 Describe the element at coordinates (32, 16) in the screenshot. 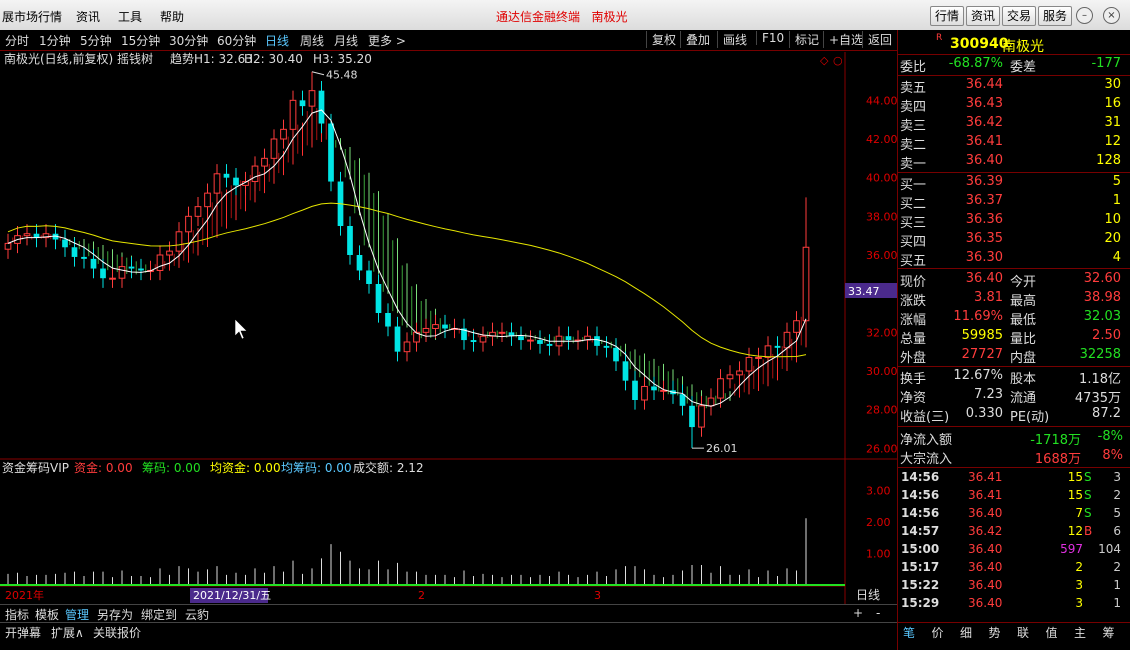

I see `menu-market: 展市场行情` at that location.